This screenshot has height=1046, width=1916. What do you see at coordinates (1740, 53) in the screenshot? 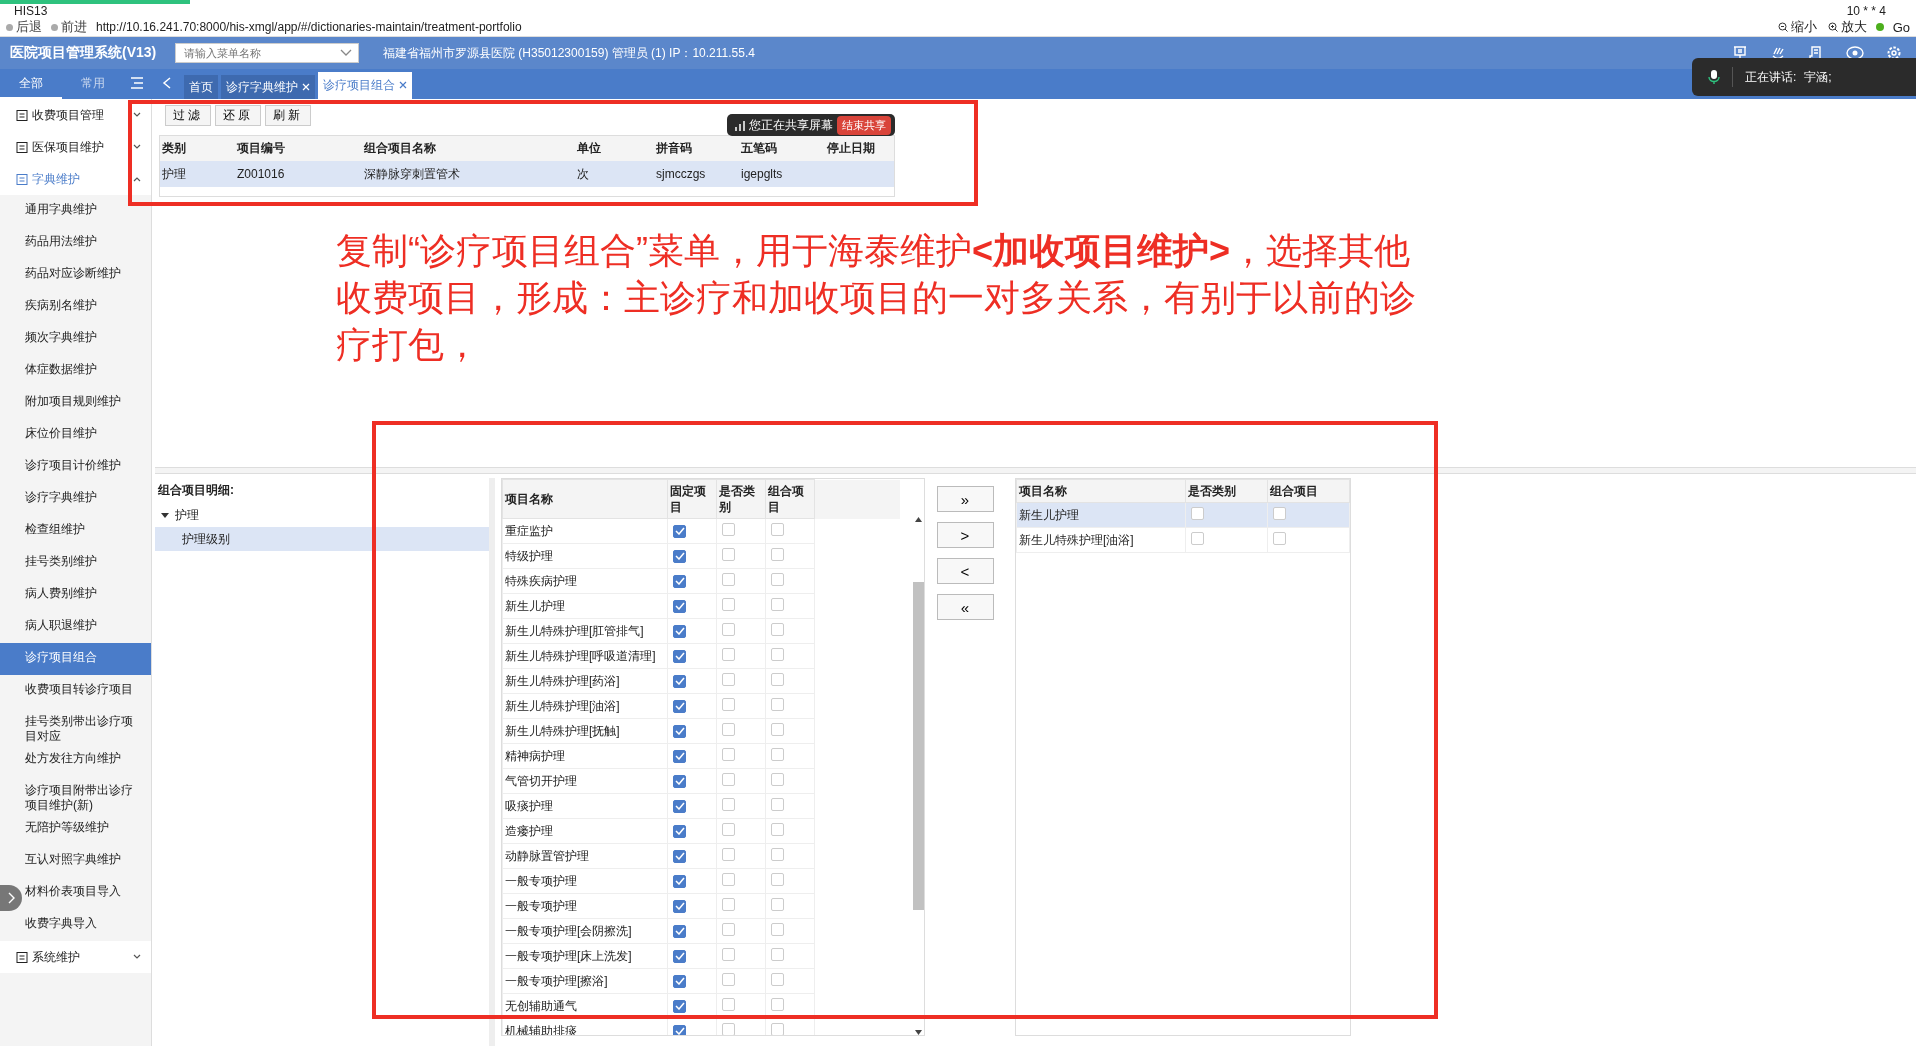
I see `presentation-icon` at bounding box center [1740, 53].